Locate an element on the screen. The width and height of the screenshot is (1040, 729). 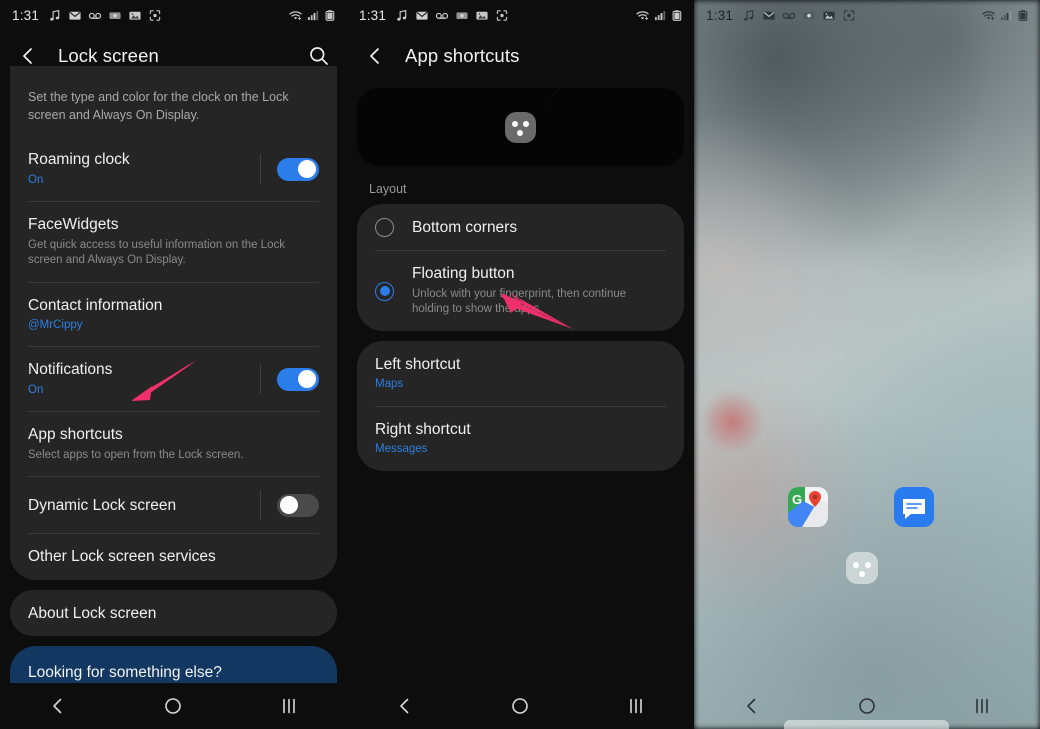
row-left-shortcut: Left shortcut Maps is located at coordinates (520, 373).